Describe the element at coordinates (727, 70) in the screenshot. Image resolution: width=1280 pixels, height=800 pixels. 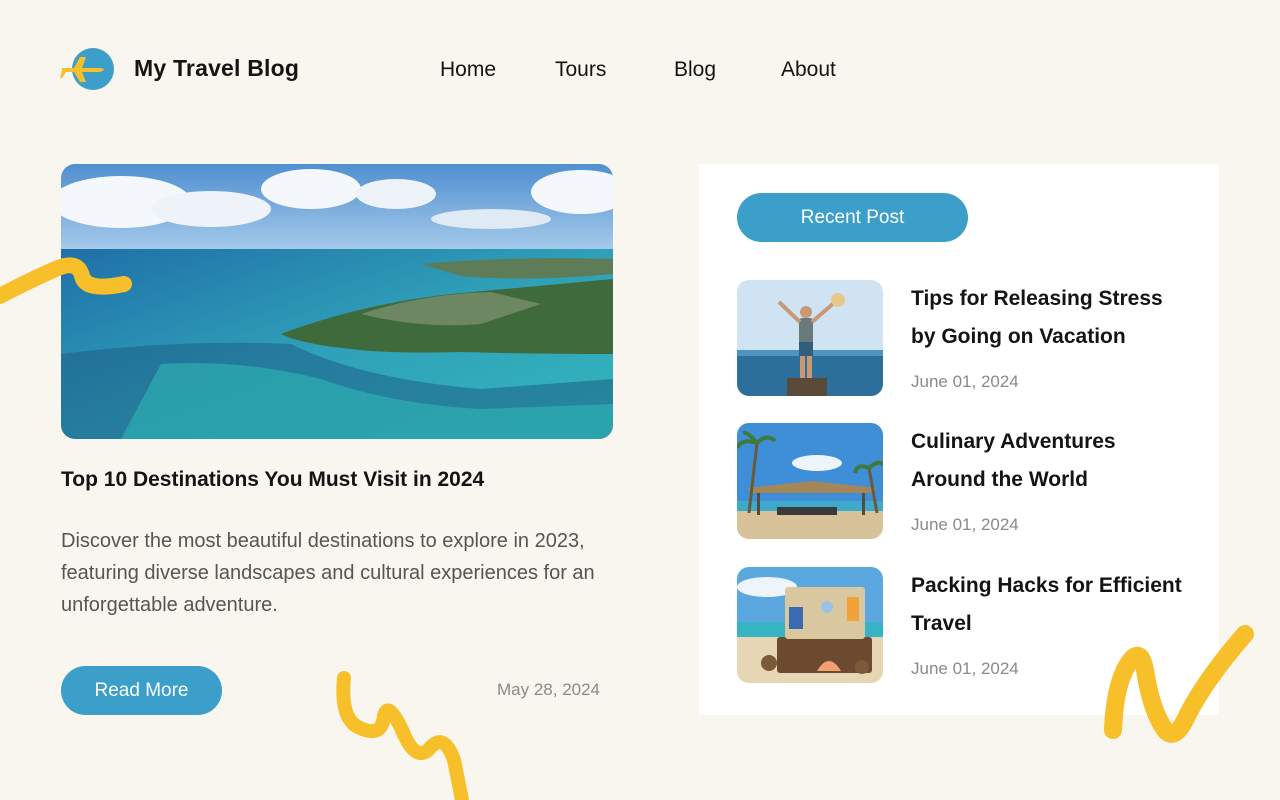
I see `nav-blog: Blog` at that location.